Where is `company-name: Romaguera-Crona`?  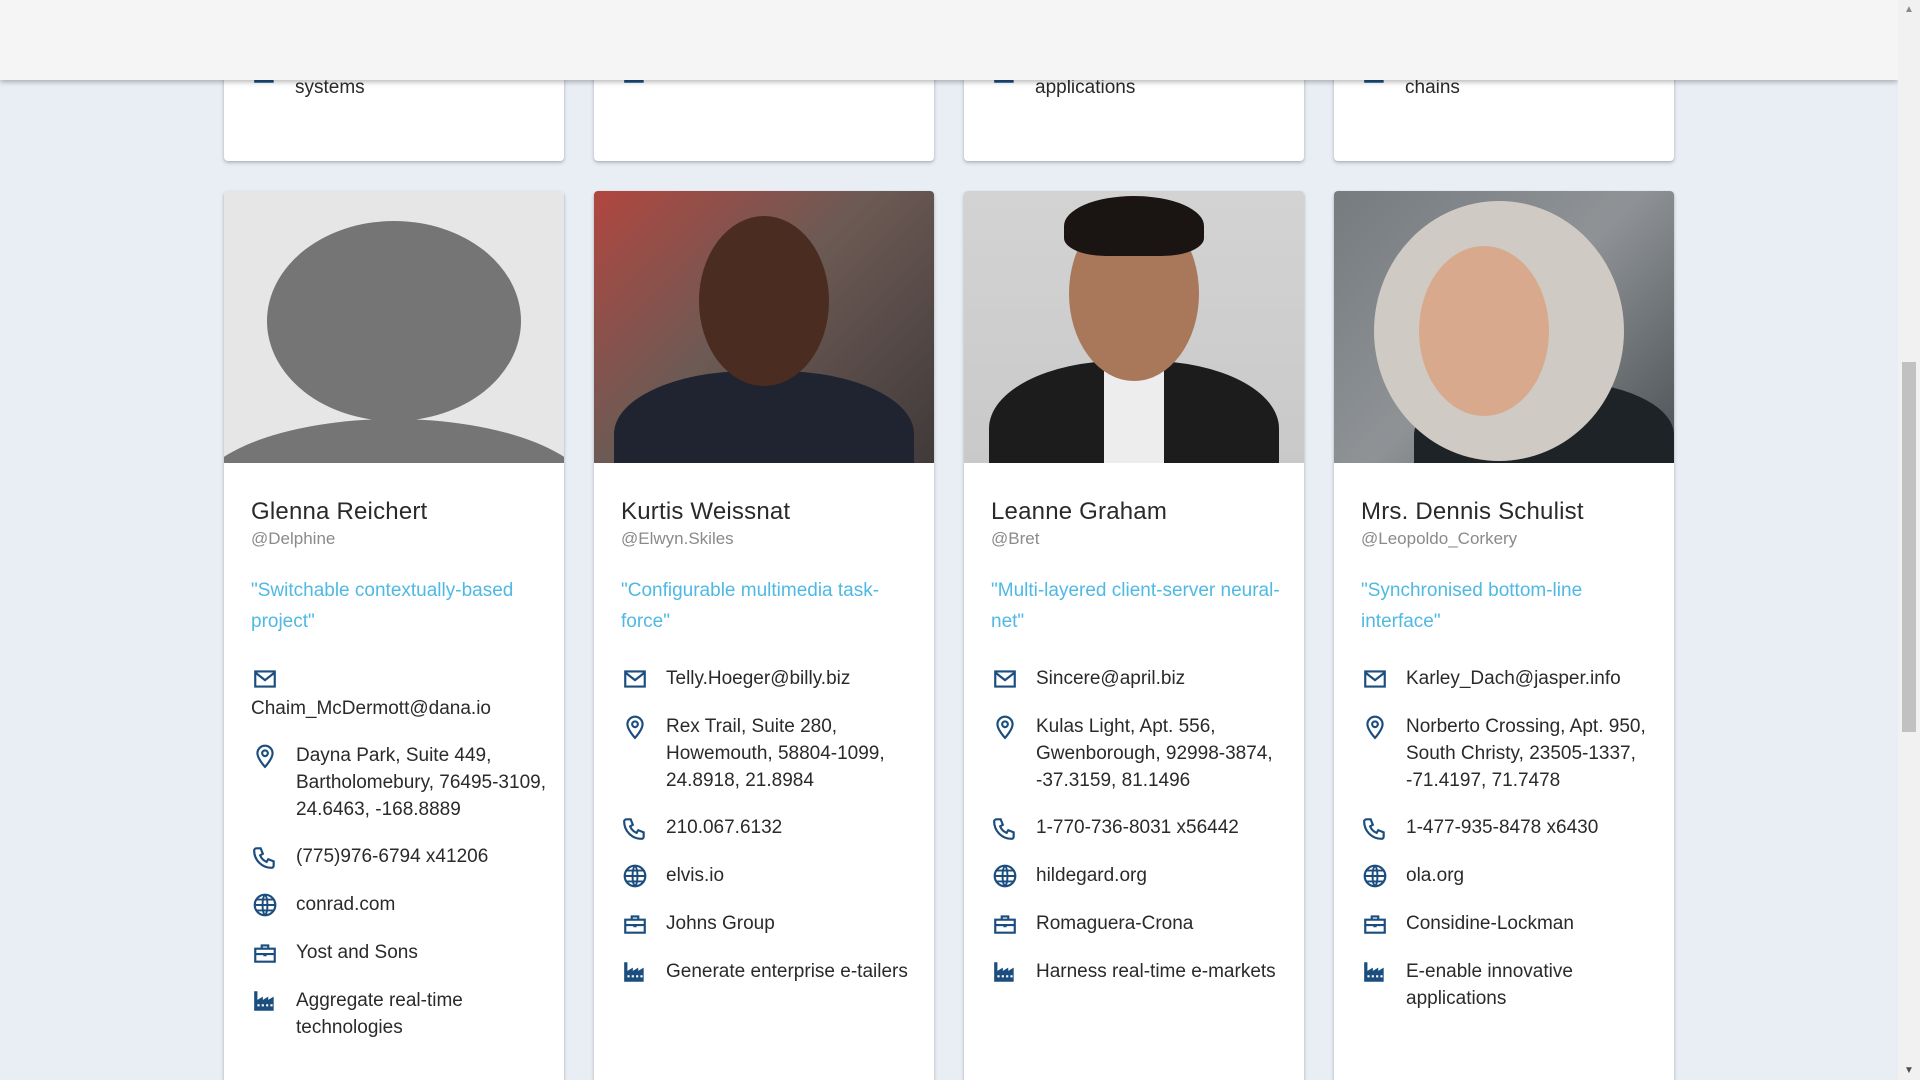
company-name: Romaguera-Crona is located at coordinates (1115, 923).